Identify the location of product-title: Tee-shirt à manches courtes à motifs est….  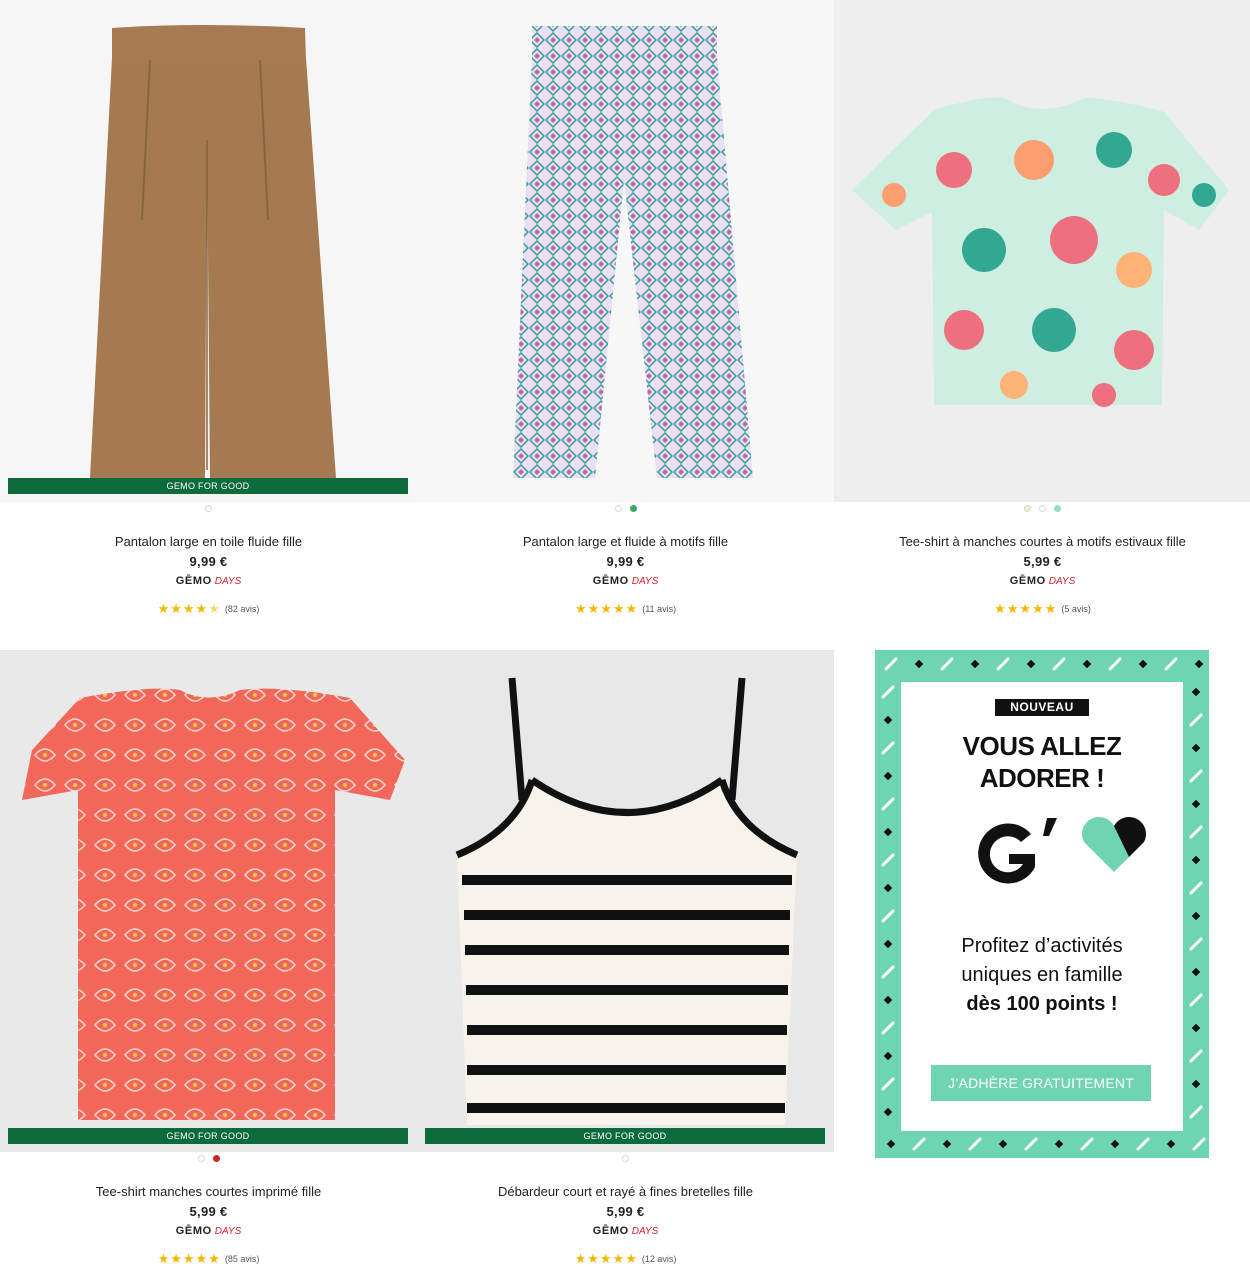
(1042, 541).